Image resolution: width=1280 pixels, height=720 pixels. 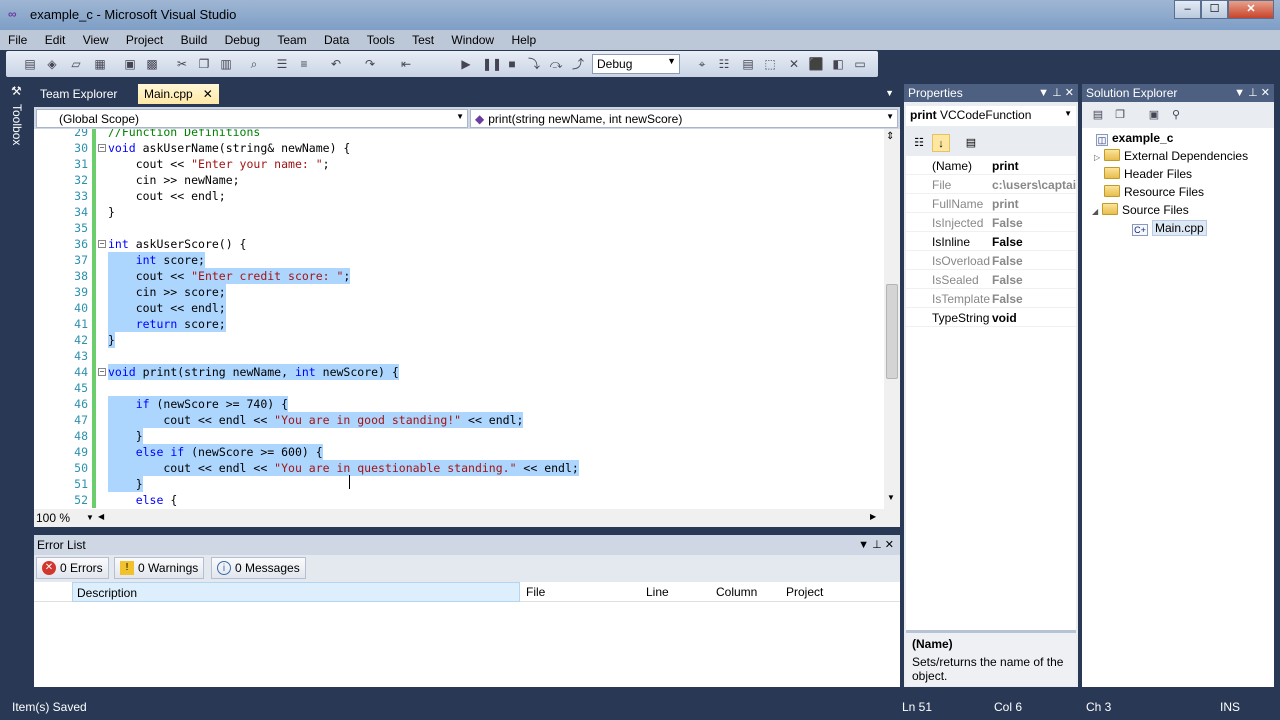 I want to click on view-code-icon: ▣, so click(x=1154, y=115).